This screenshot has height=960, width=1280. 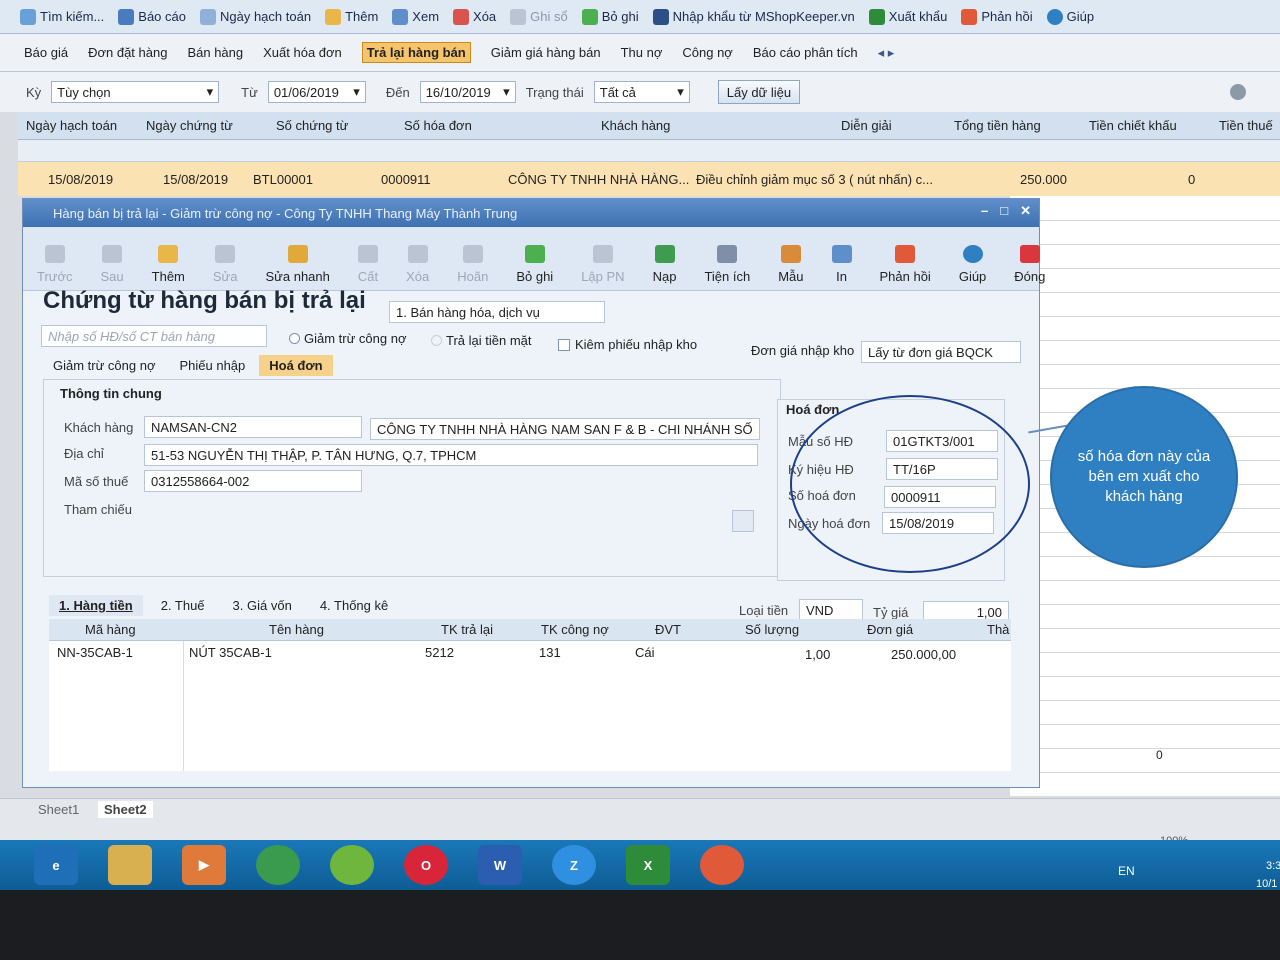 I want to click on from-date-input: 01/06/2019 ▾, so click(x=316, y=92).